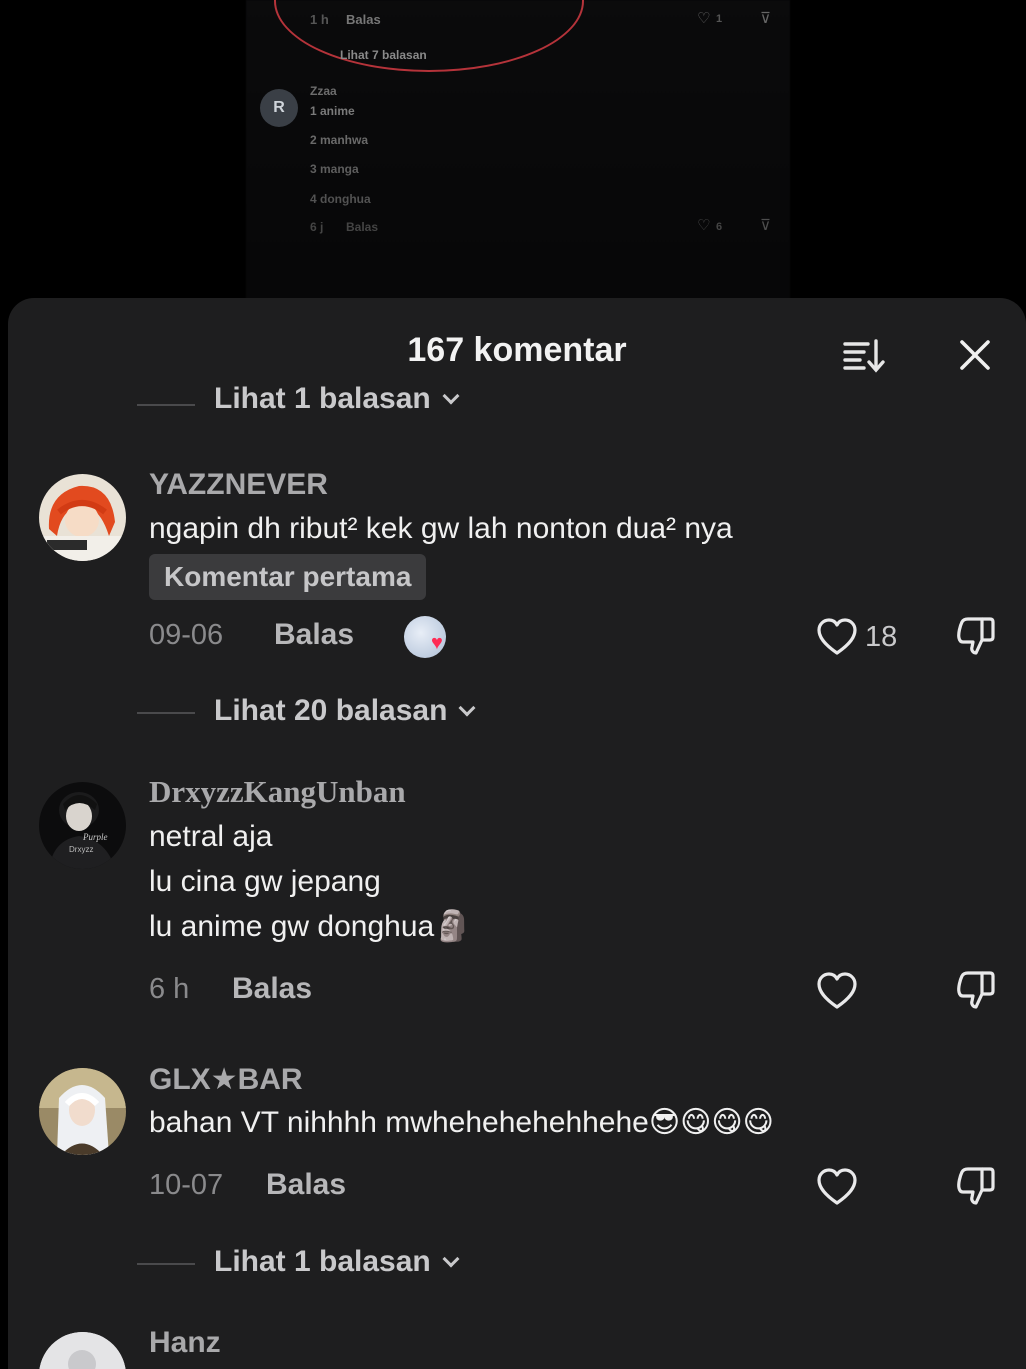 The image size is (1026, 1369). I want to click on heart-icon: ♥, so click(437, 643).